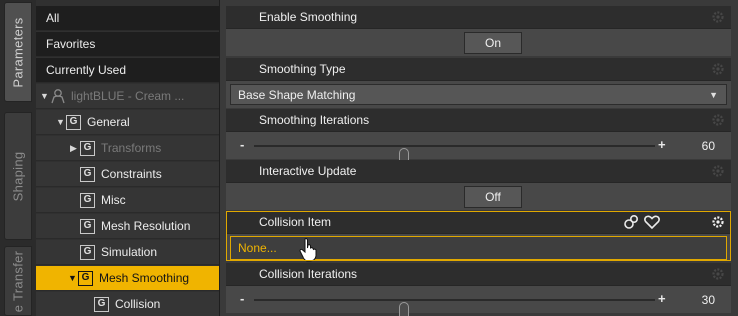  I want to click on property-smoothing-iterations: Smoothing Iterations - + 60, so click(478, 138).